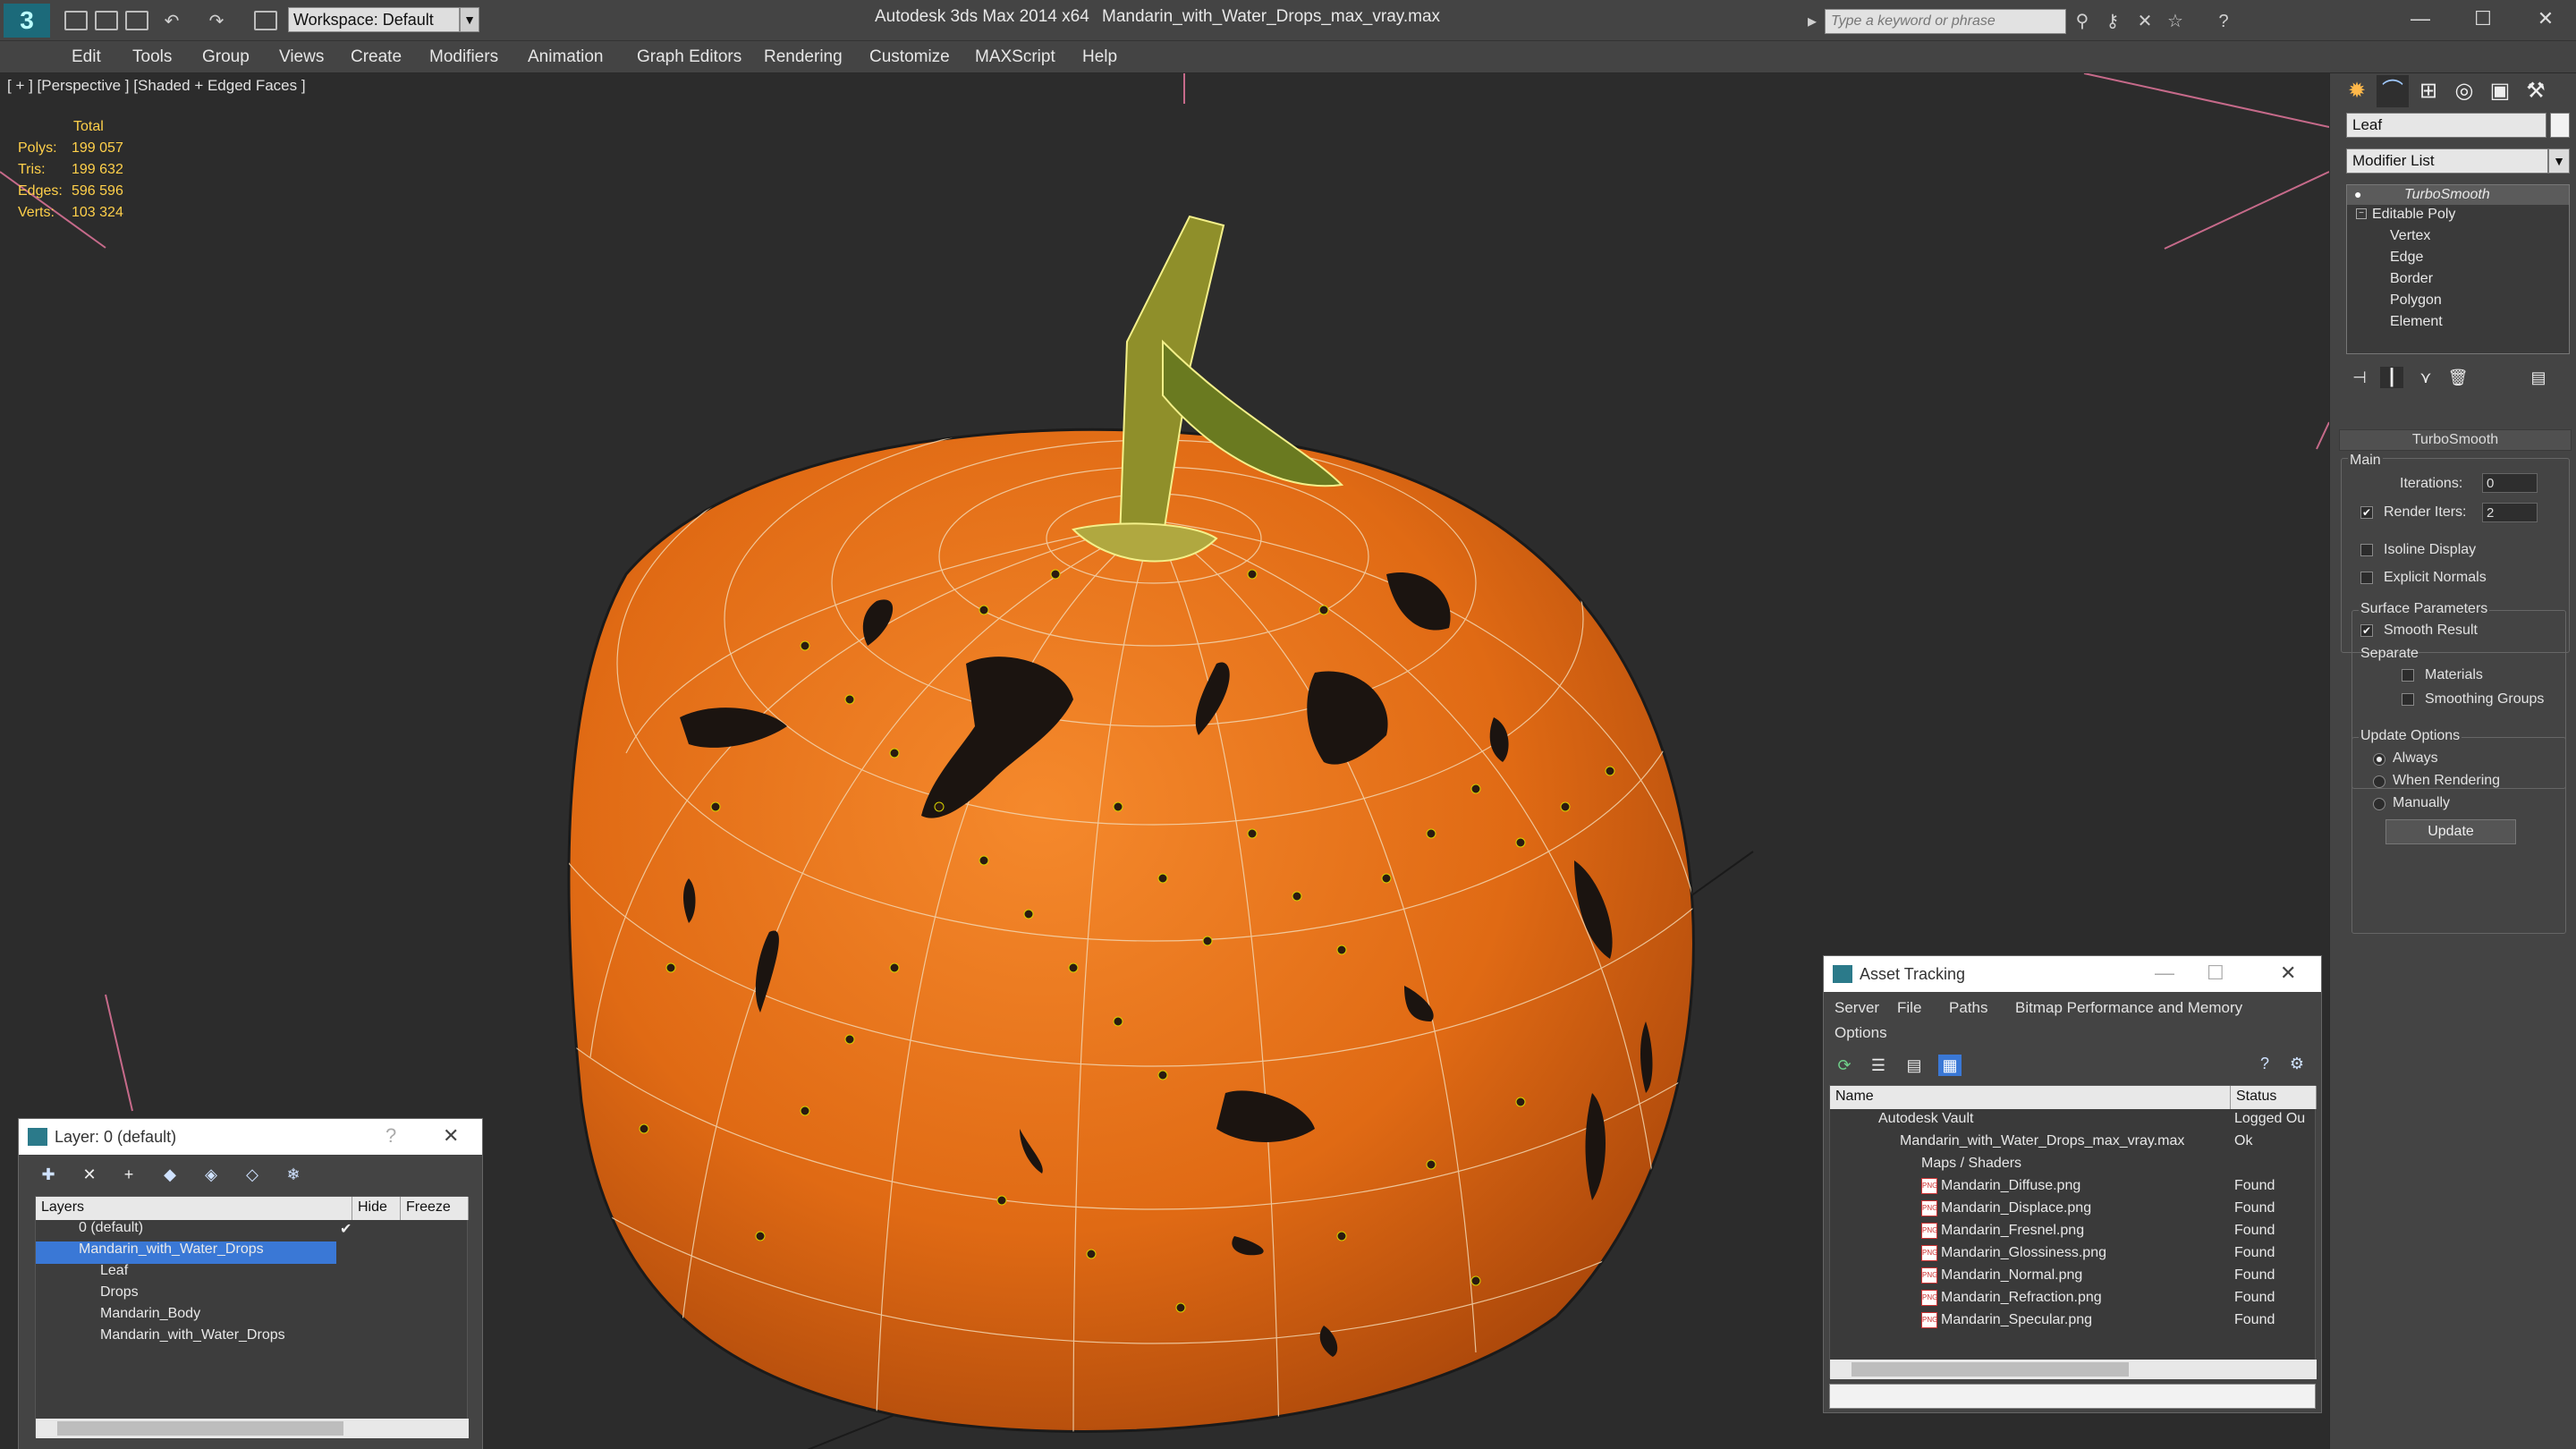  Describe the element at coordinates (803, 57) in the screenshot. I see `menu-rendering: Rendering` at that location.